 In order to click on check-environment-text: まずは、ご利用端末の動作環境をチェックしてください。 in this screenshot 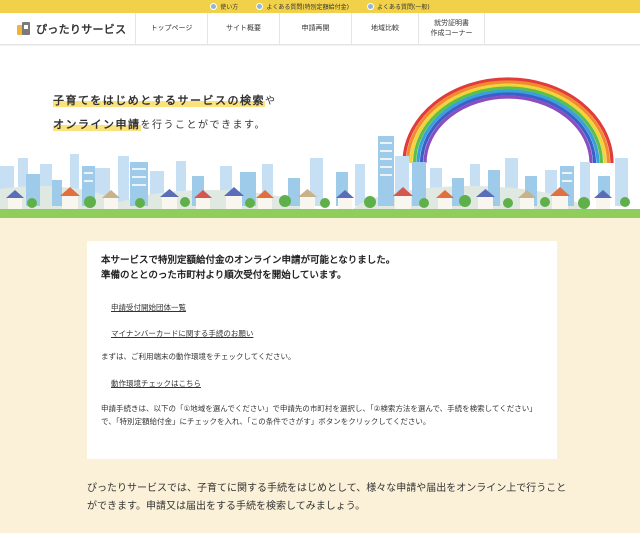, I will do `click(198, 356)`.